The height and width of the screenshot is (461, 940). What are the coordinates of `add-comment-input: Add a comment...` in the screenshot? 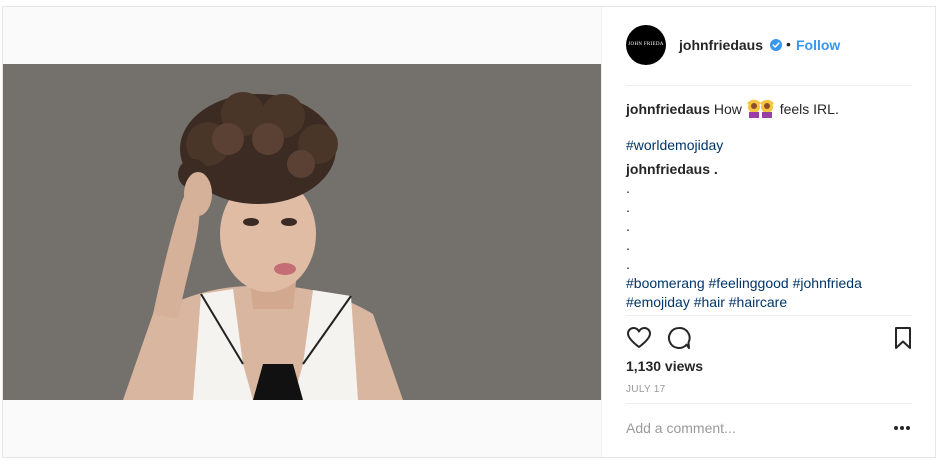 It's located at (756, 428).